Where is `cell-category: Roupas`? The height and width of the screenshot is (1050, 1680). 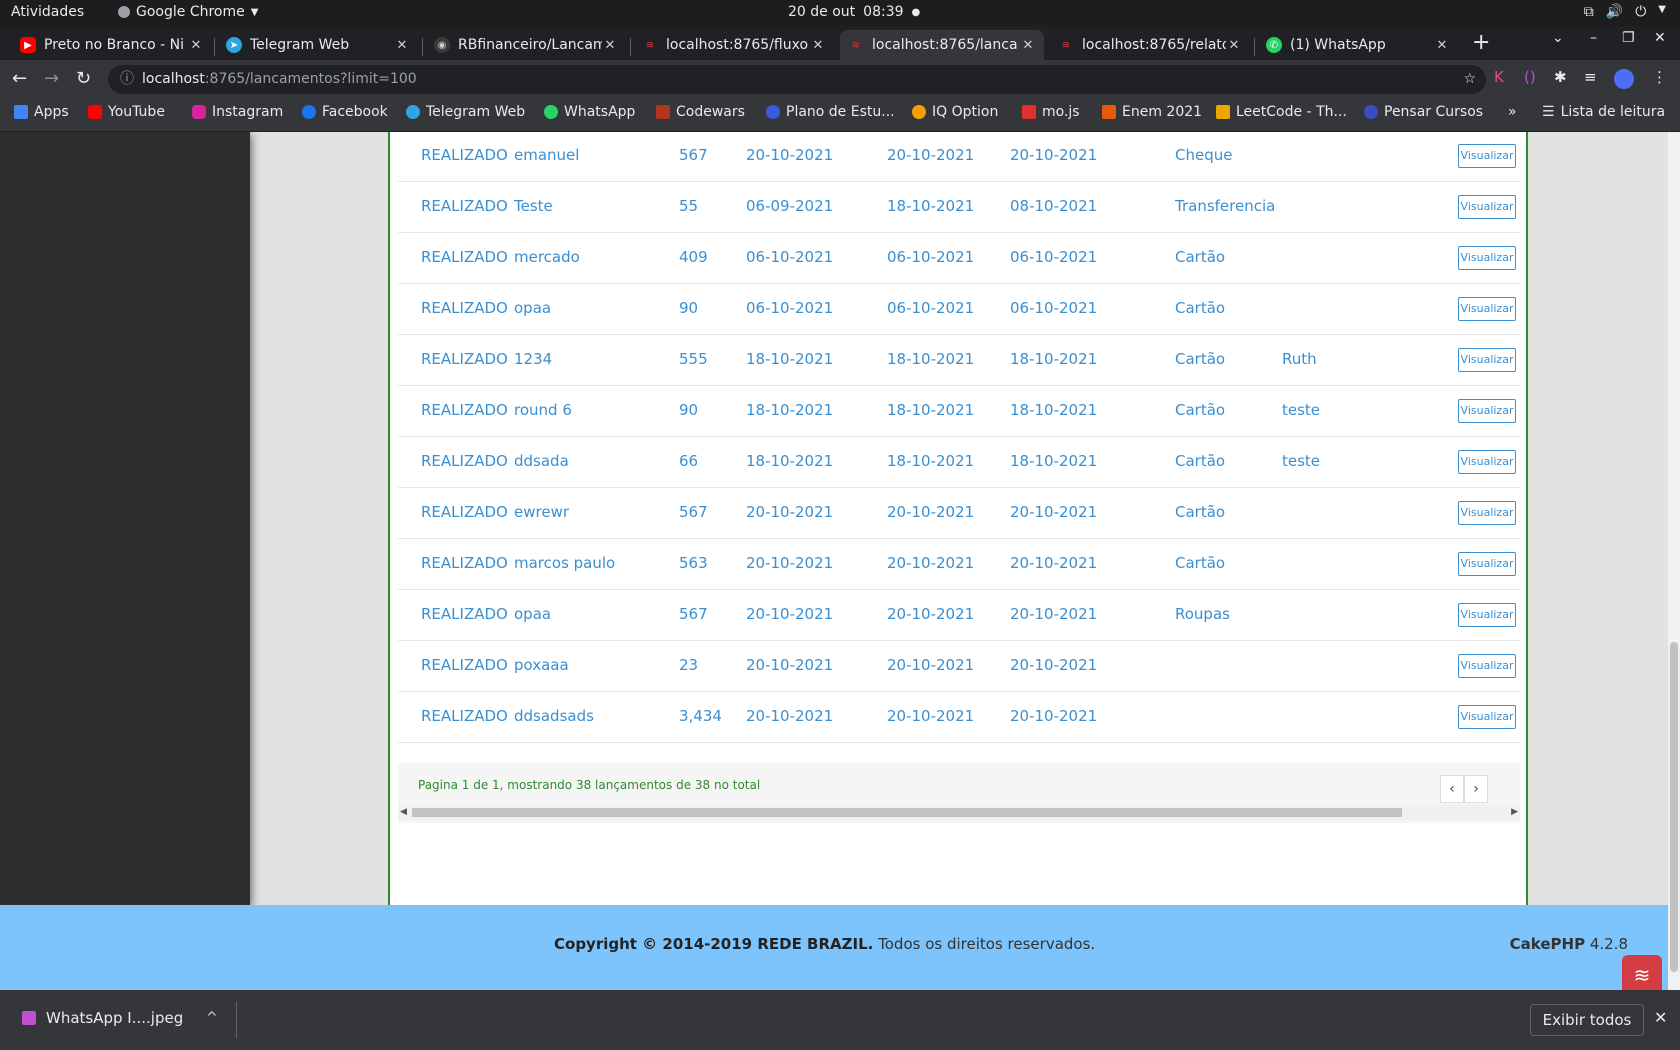
cell-category: Roupas is located at coordinates (1202, 614).